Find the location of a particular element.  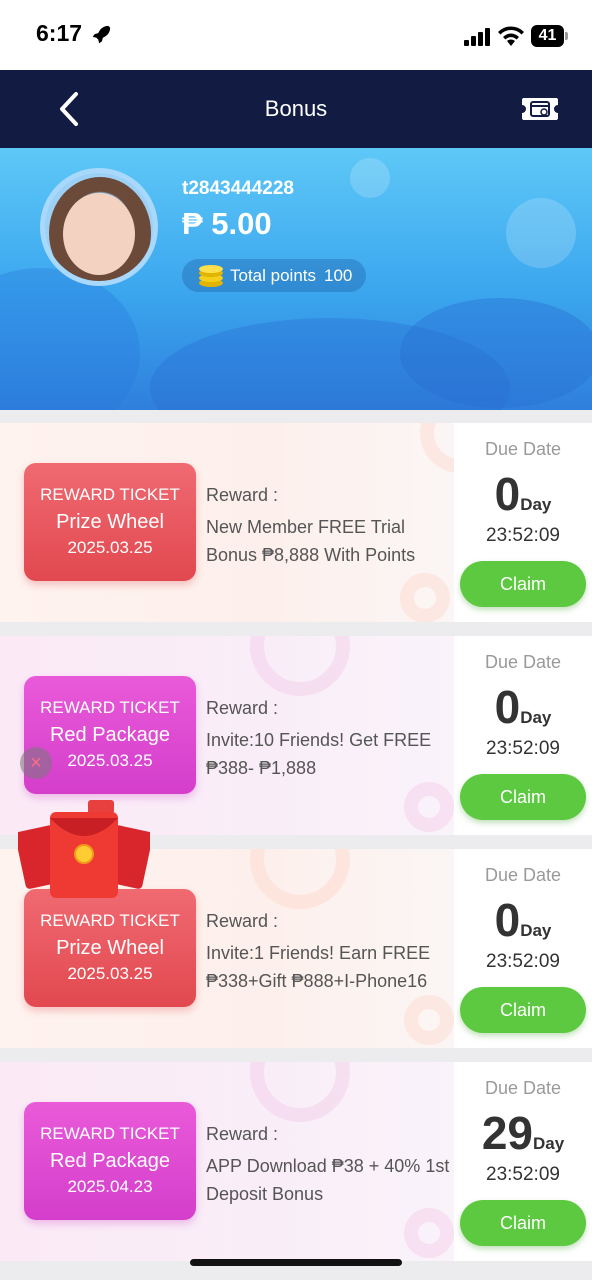

rocket-icon is located at coordinates (101, 34).